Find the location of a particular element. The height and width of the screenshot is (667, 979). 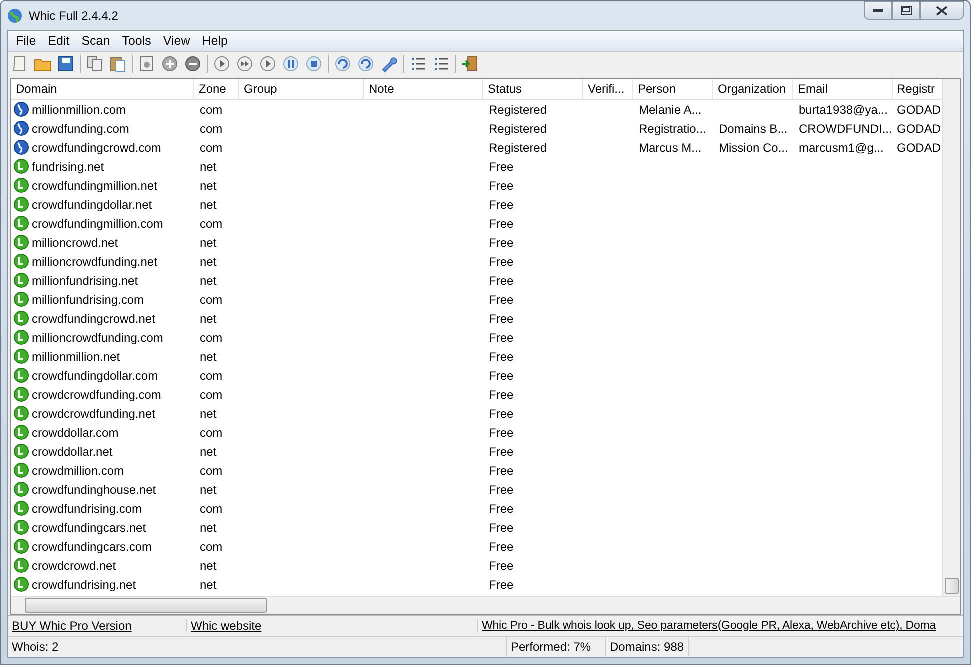

save-icon is located at coordinates (66, 64).